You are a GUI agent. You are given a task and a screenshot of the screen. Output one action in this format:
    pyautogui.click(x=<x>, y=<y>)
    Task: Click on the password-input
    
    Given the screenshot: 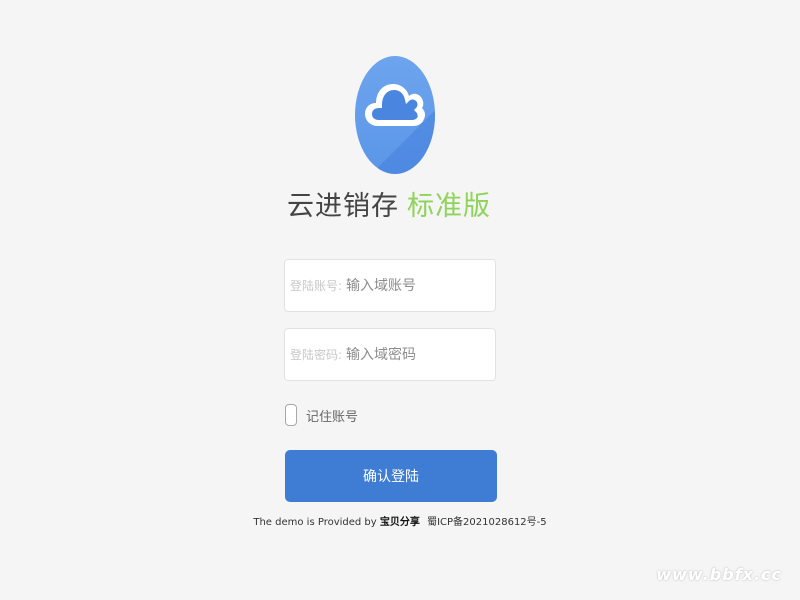 What is the action you would take?
    pyautogui.click(x=415, y=354)
    